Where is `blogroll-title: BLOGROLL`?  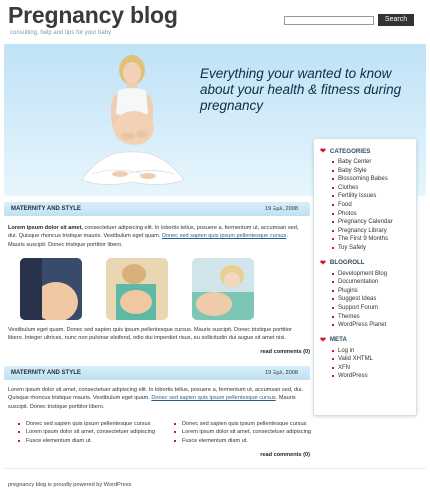
blogroll-title: BLOGROLL is located at coordinates (347, 263).